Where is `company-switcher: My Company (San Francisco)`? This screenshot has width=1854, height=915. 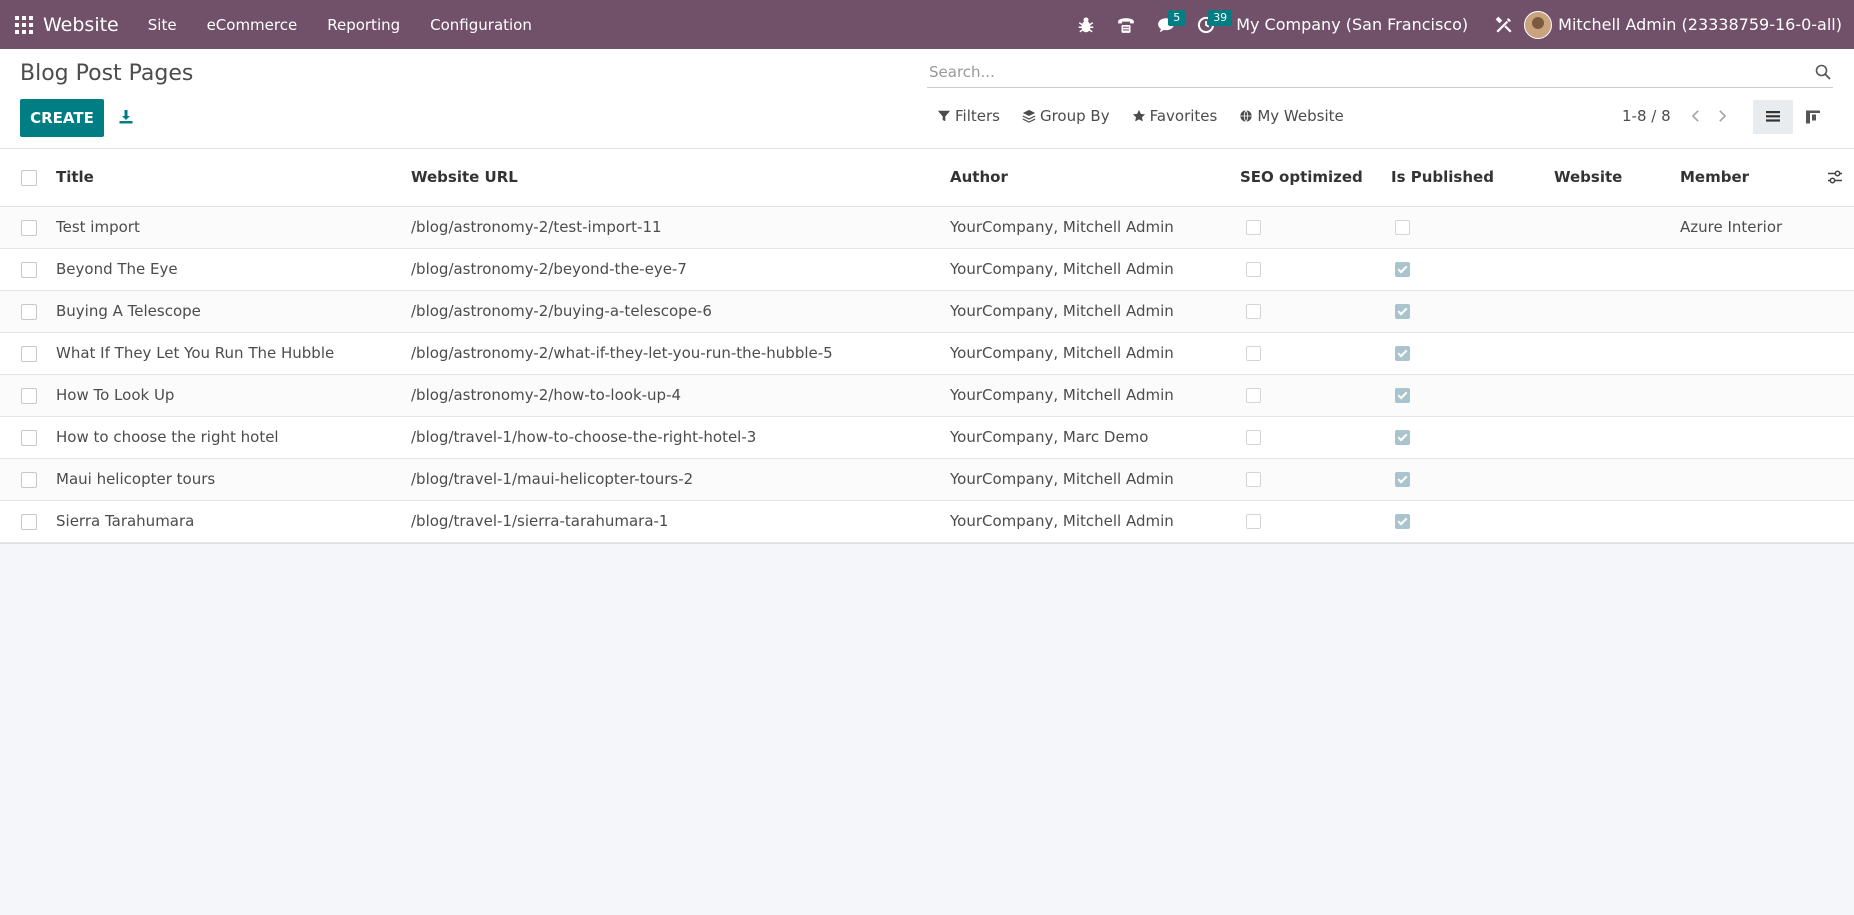 company-switcher: My Company (San Francisco) is located at coordinates (1355, 24).